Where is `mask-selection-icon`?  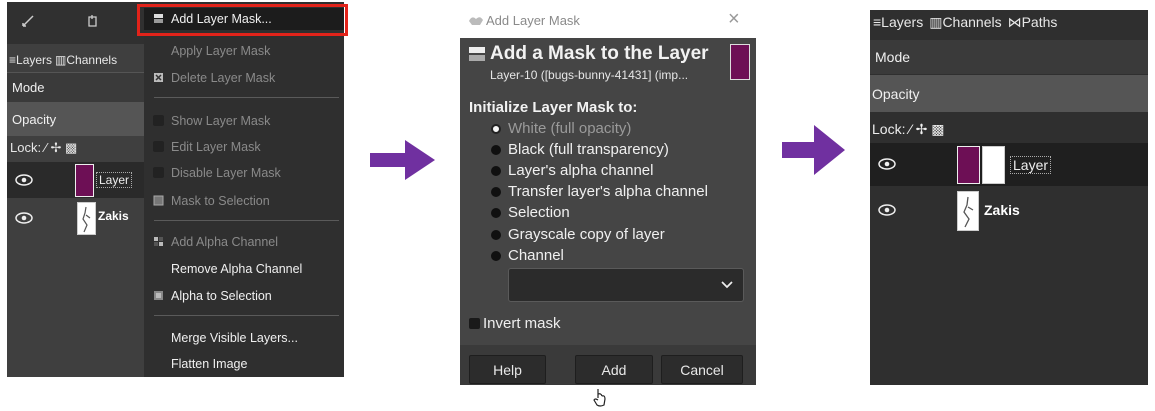 mask-selection-icon is located at coordinates (158, 200).